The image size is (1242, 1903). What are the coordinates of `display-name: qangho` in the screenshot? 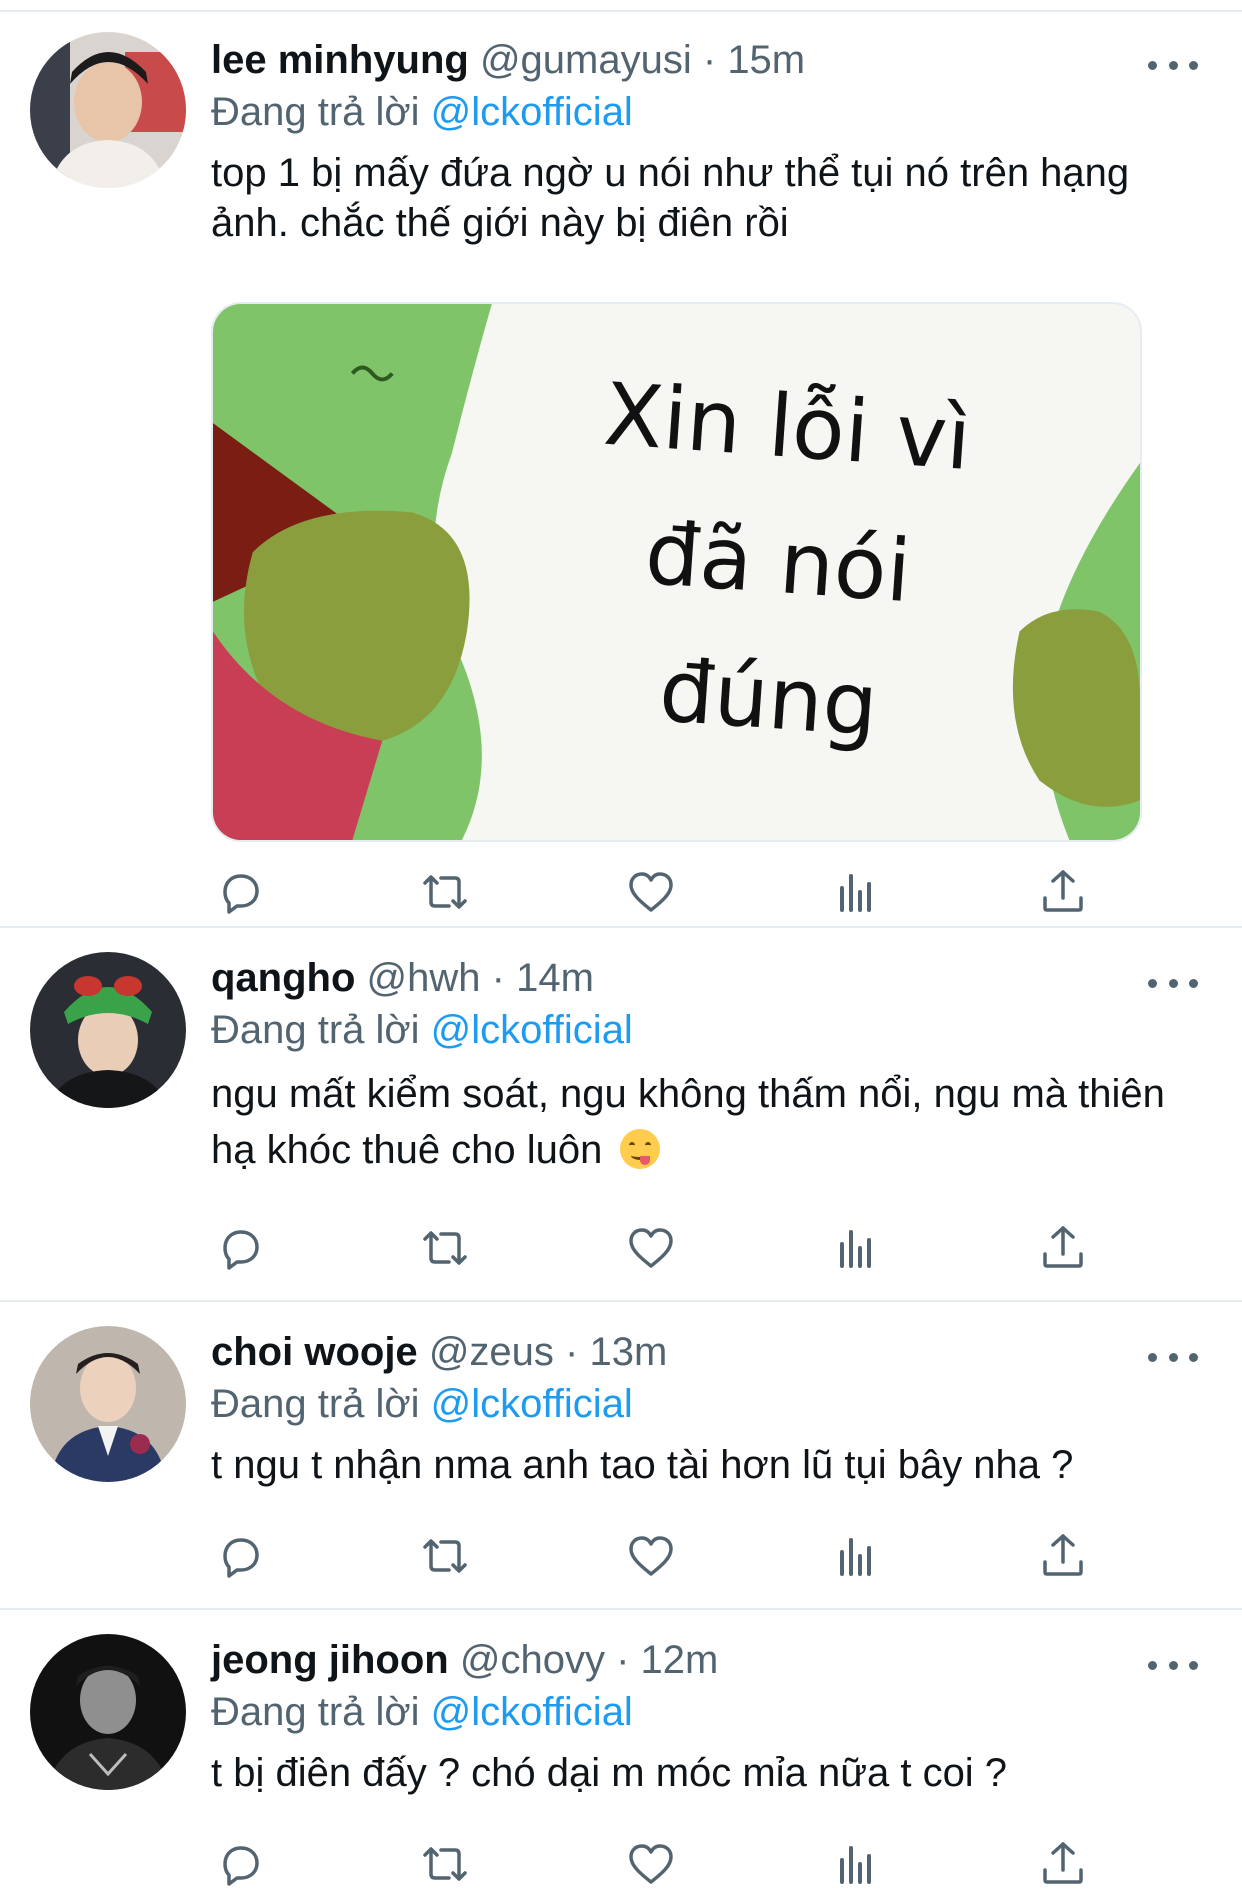 It's located at (283, 978).